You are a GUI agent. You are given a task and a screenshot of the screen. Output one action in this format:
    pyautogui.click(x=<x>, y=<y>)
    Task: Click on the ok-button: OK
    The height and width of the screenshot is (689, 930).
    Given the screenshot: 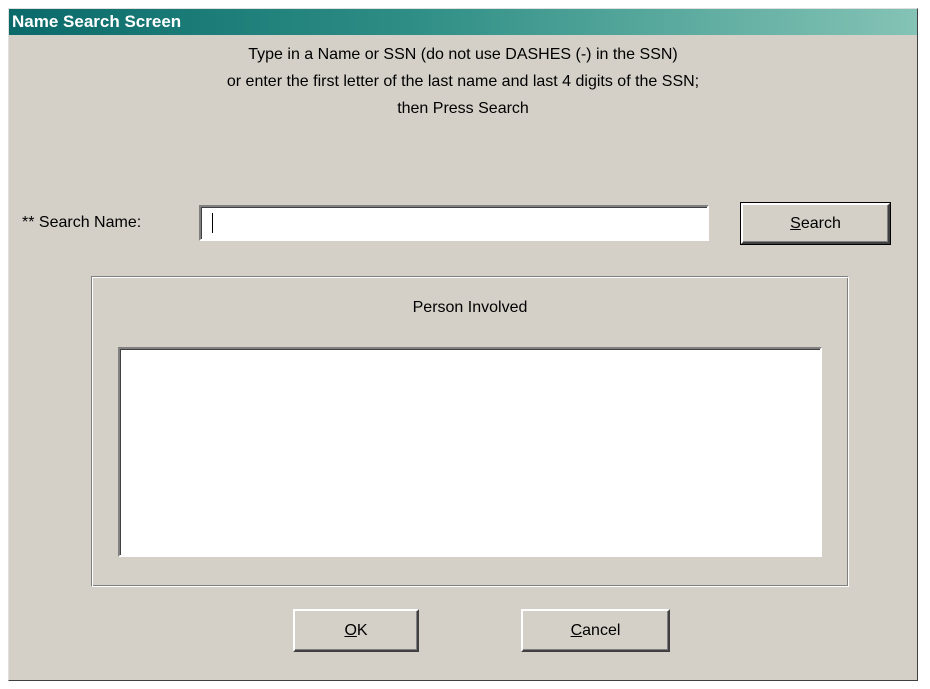 What is the action you would take?
    pyautogui.click(x=356, y=630)
    